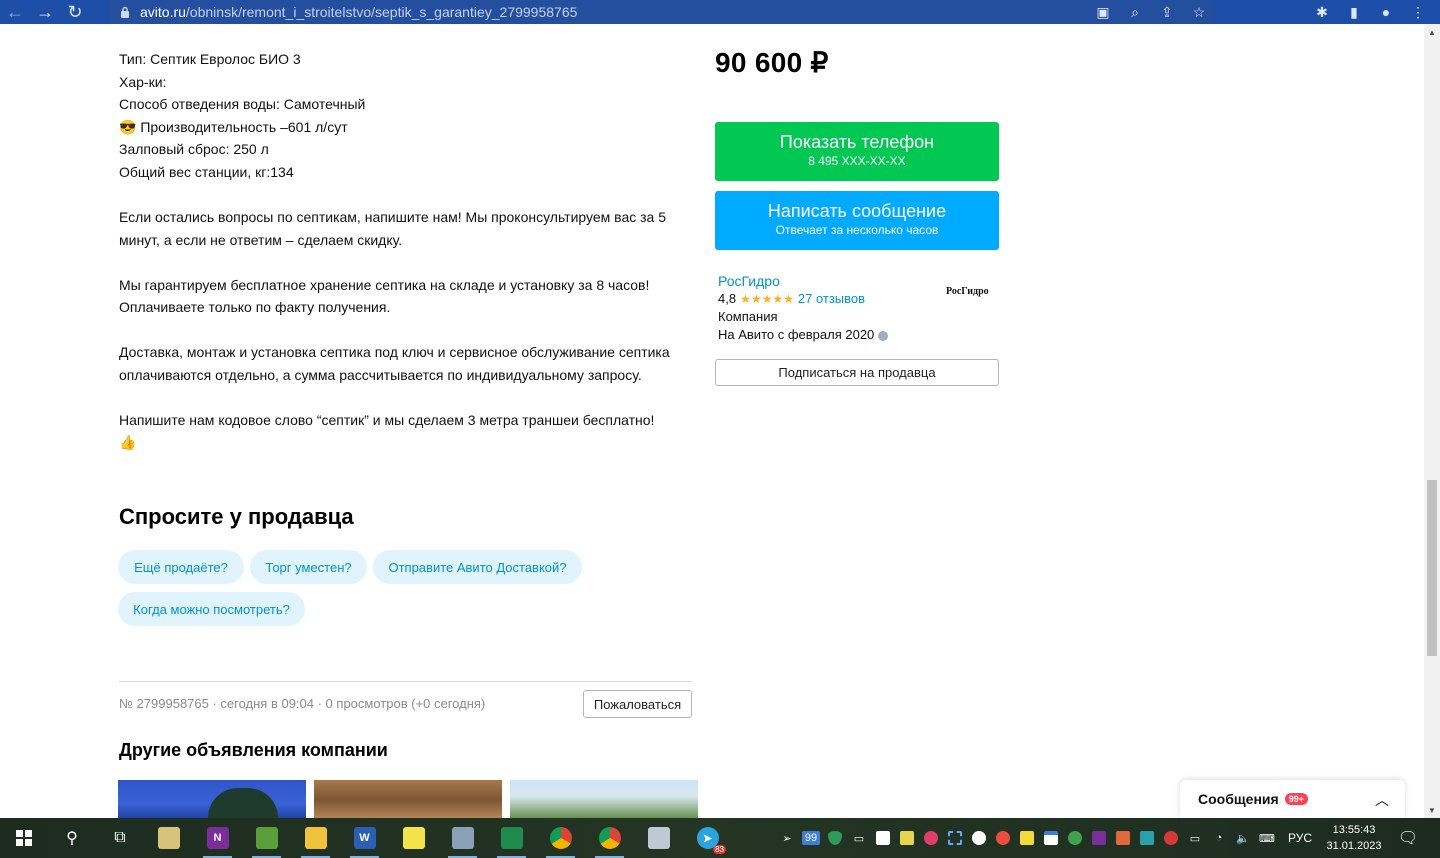 The image size is (1440, 858). What do you see at coordinates (727, 298) in the screenshot?
I see `rating-value: 4,8` at bounding box center [727, 298].